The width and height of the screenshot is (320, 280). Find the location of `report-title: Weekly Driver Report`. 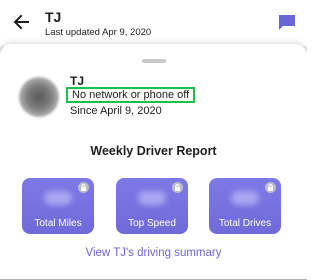

report-title: Weekly Driver Report is located at coordinates (153, 151).